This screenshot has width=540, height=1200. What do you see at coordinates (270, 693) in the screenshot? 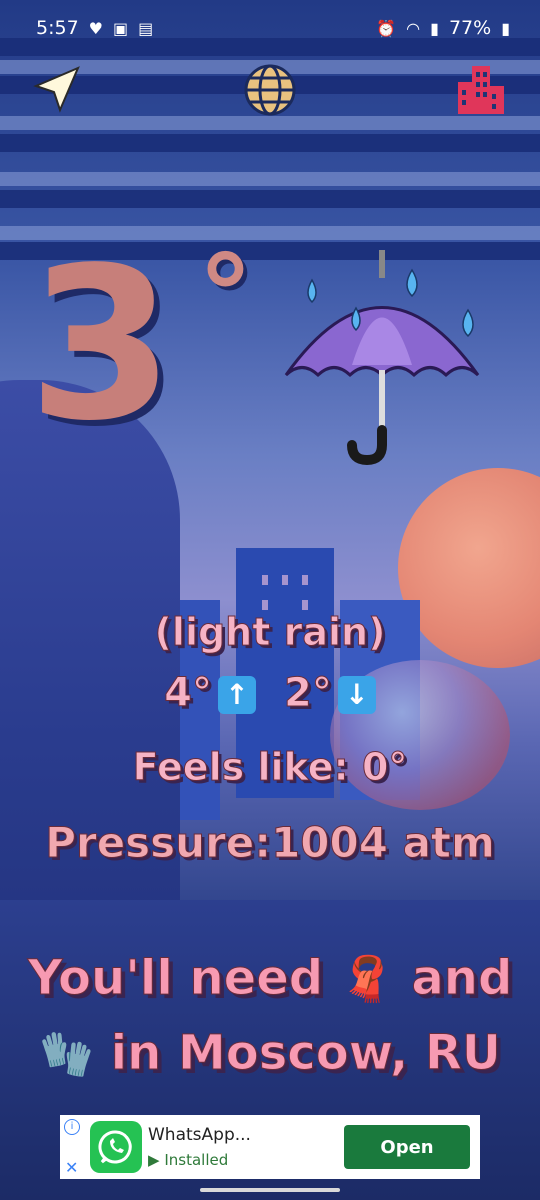
I see `high-low-row: 4° ↑ 2° ↓` at bounding box center [270, 693].